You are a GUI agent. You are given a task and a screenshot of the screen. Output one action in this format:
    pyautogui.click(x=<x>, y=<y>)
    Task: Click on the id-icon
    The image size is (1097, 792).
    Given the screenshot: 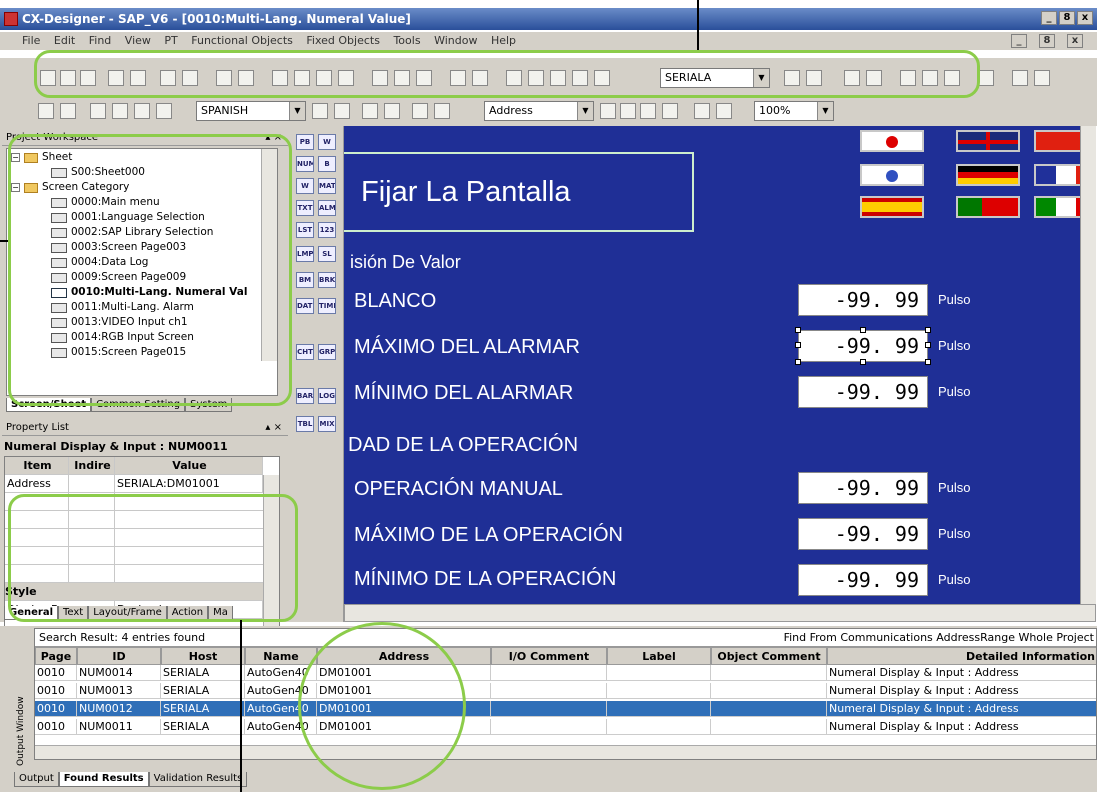 What is the action you would take?
    pyautogui.click(x=628, y=111)
    